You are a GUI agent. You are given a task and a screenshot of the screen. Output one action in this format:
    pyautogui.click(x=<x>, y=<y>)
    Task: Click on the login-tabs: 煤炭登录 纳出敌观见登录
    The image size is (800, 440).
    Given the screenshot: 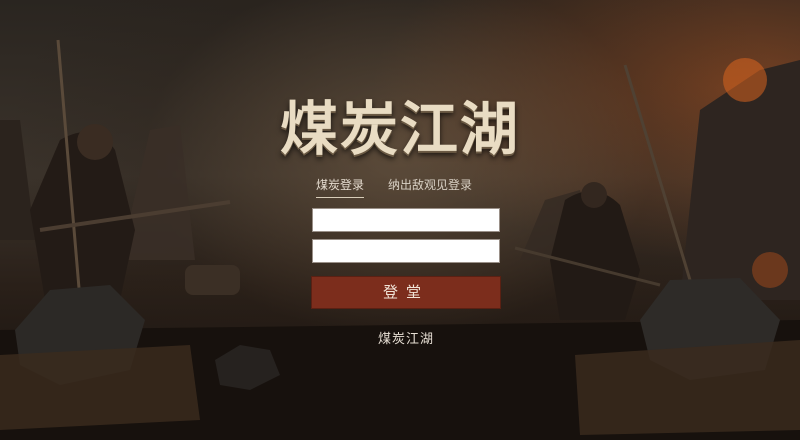 What is the action you would take?
    pyautogui.click(x=406, y=187)
    